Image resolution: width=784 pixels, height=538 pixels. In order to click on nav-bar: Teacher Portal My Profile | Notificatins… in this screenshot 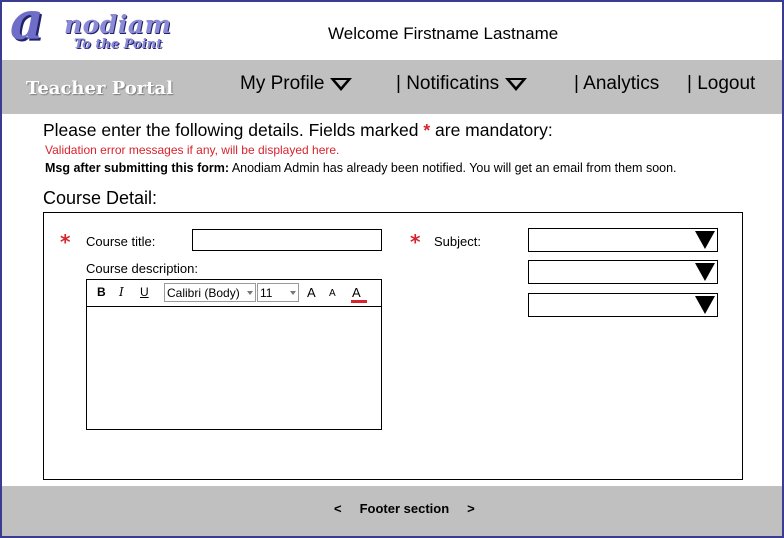, I will do `click(392, 87)`.